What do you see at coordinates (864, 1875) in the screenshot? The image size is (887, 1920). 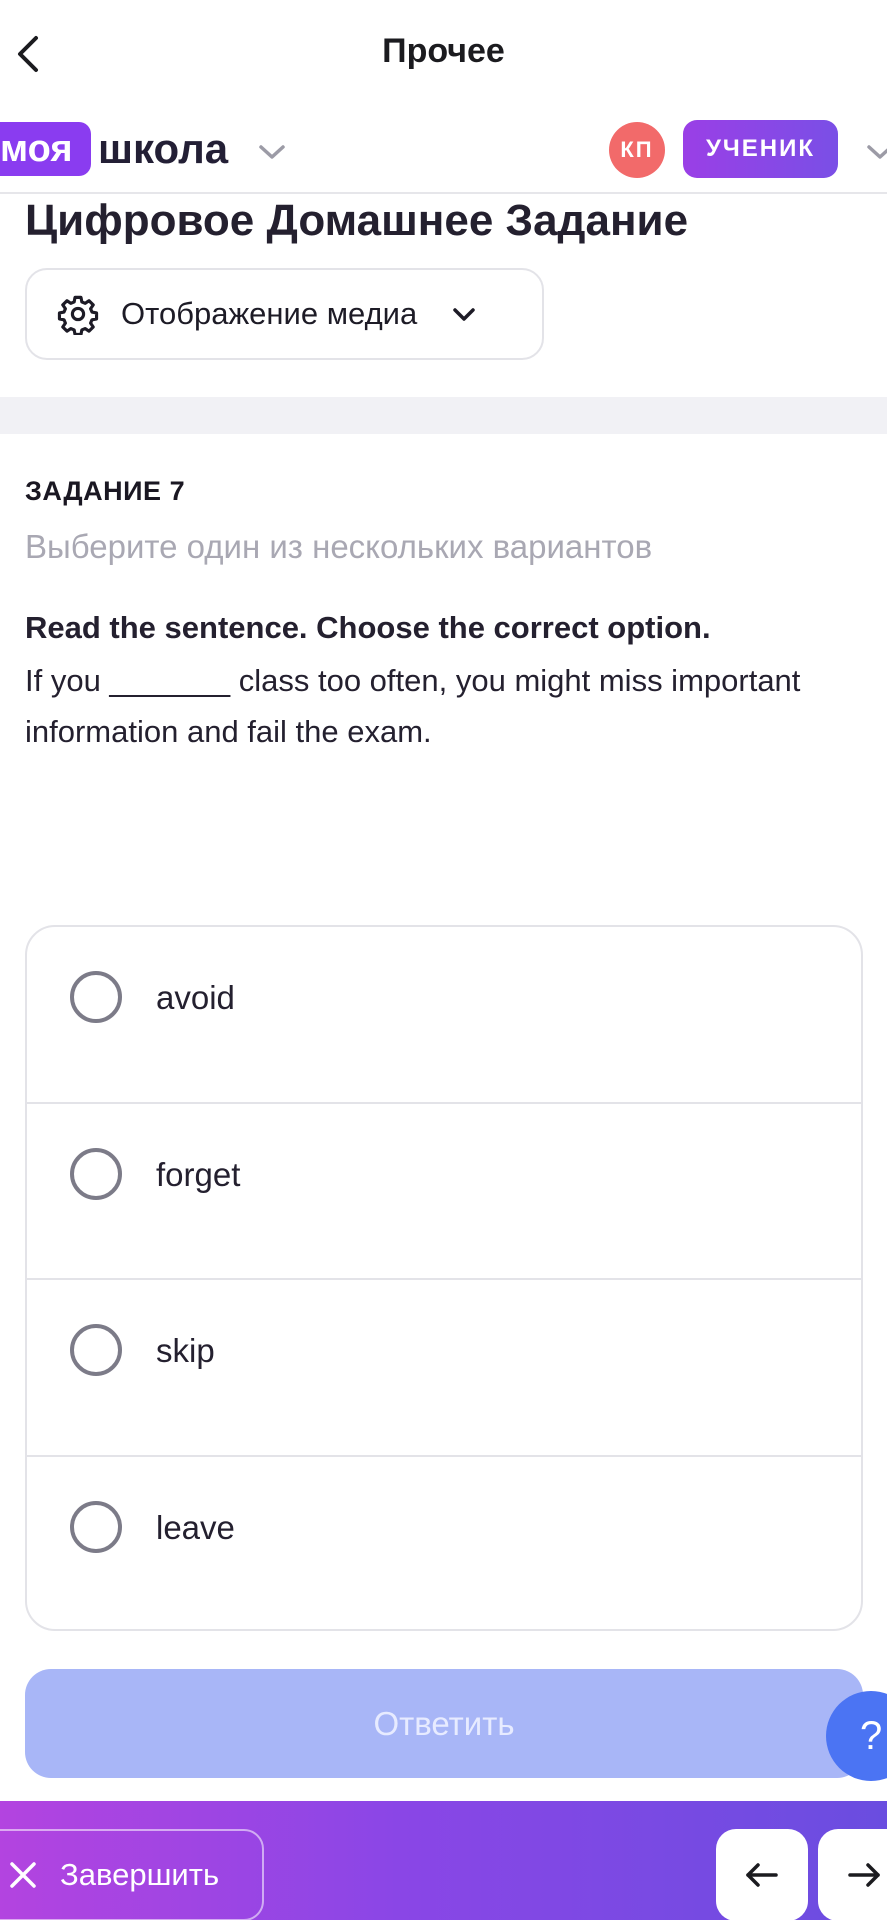 I see `arrow-right-icon` at bounding box center [864, 1875].